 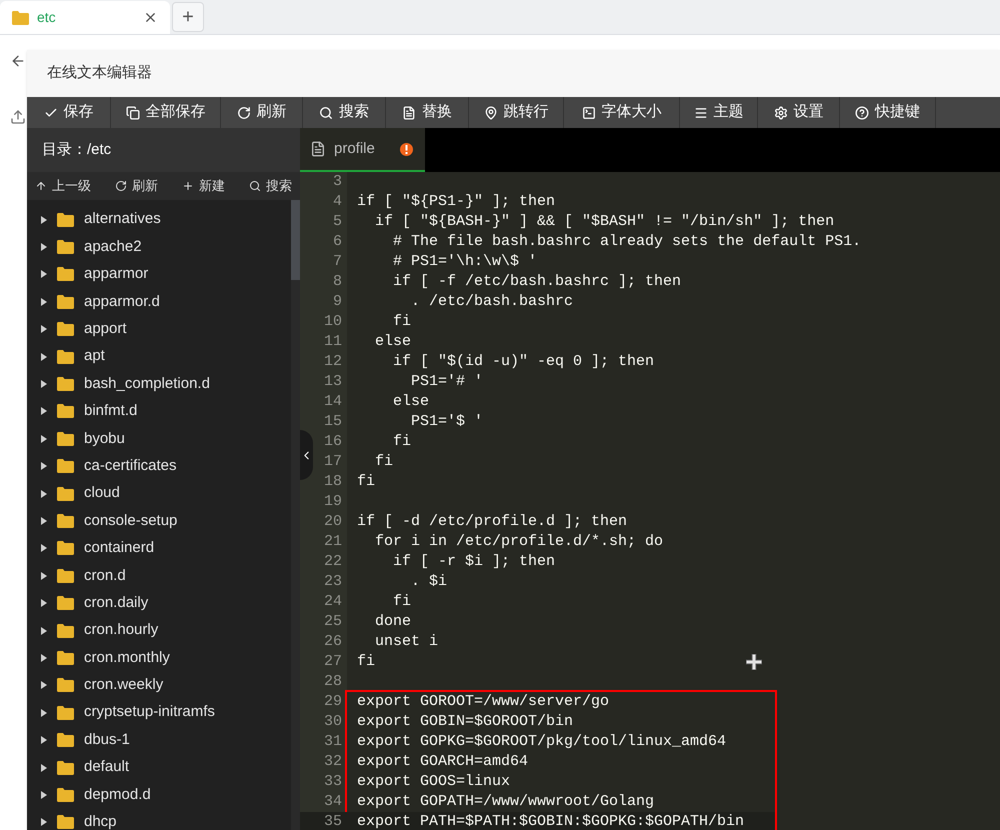 I want to click on folder-row: cron.d, so click(x=159, y=576).